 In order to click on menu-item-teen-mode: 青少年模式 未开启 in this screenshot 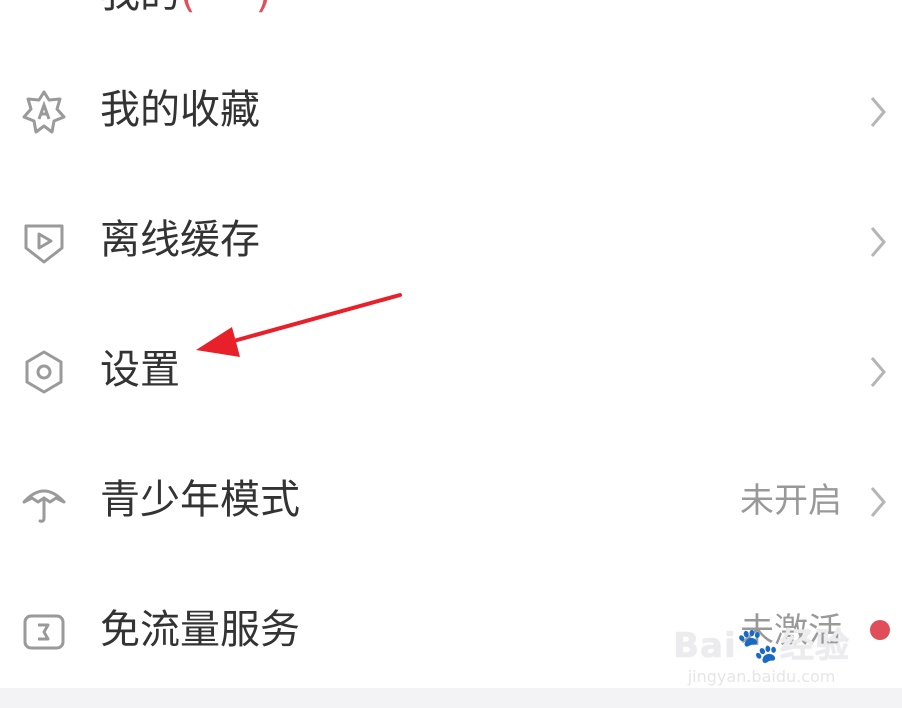, I will do `click(451, 500)`.